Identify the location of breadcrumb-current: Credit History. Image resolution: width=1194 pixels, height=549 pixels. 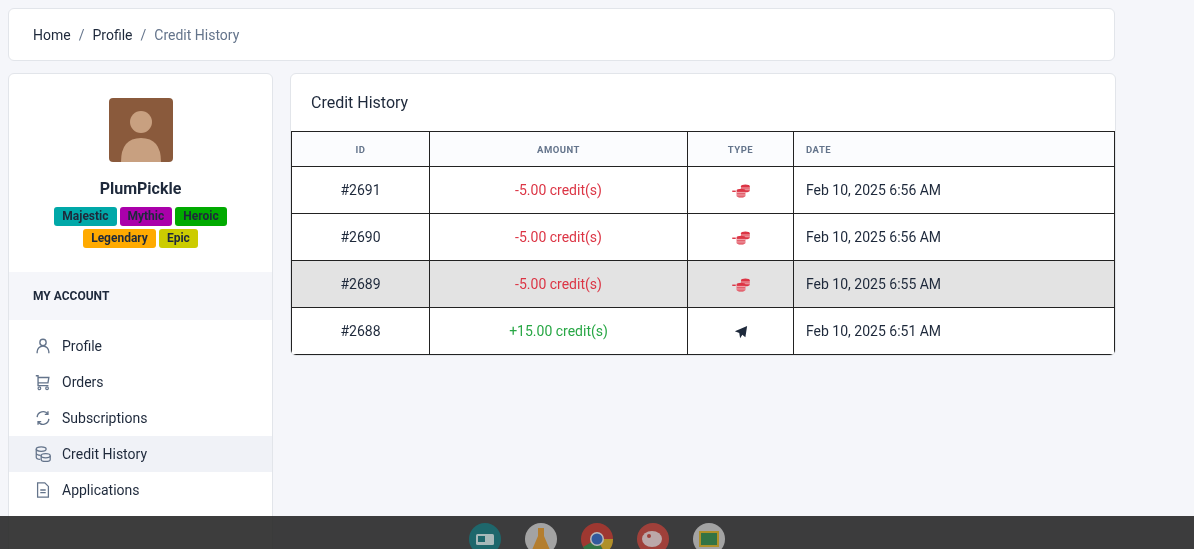
(197, 34).